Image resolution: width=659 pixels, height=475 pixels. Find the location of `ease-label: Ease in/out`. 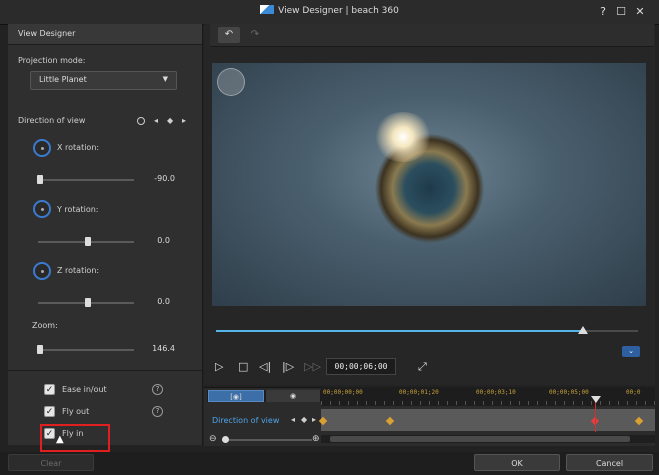

ease-label: Ease in/out is located at coordinates (84, 389).